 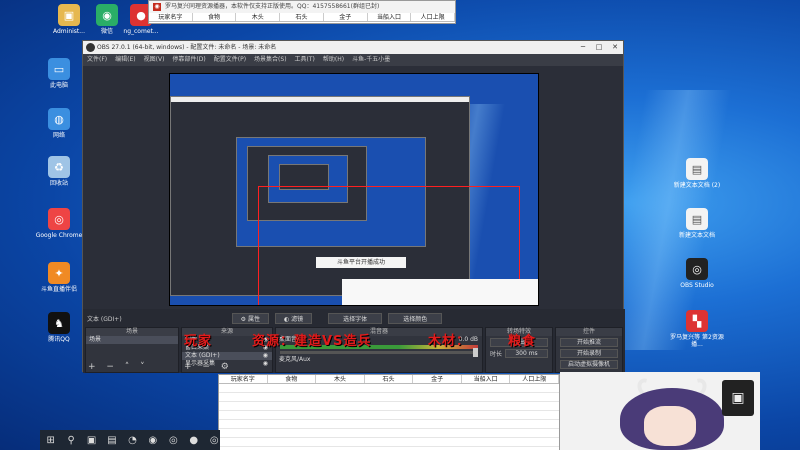 I want to click on menu-item: 视图(V), so click(x=154, y=60).